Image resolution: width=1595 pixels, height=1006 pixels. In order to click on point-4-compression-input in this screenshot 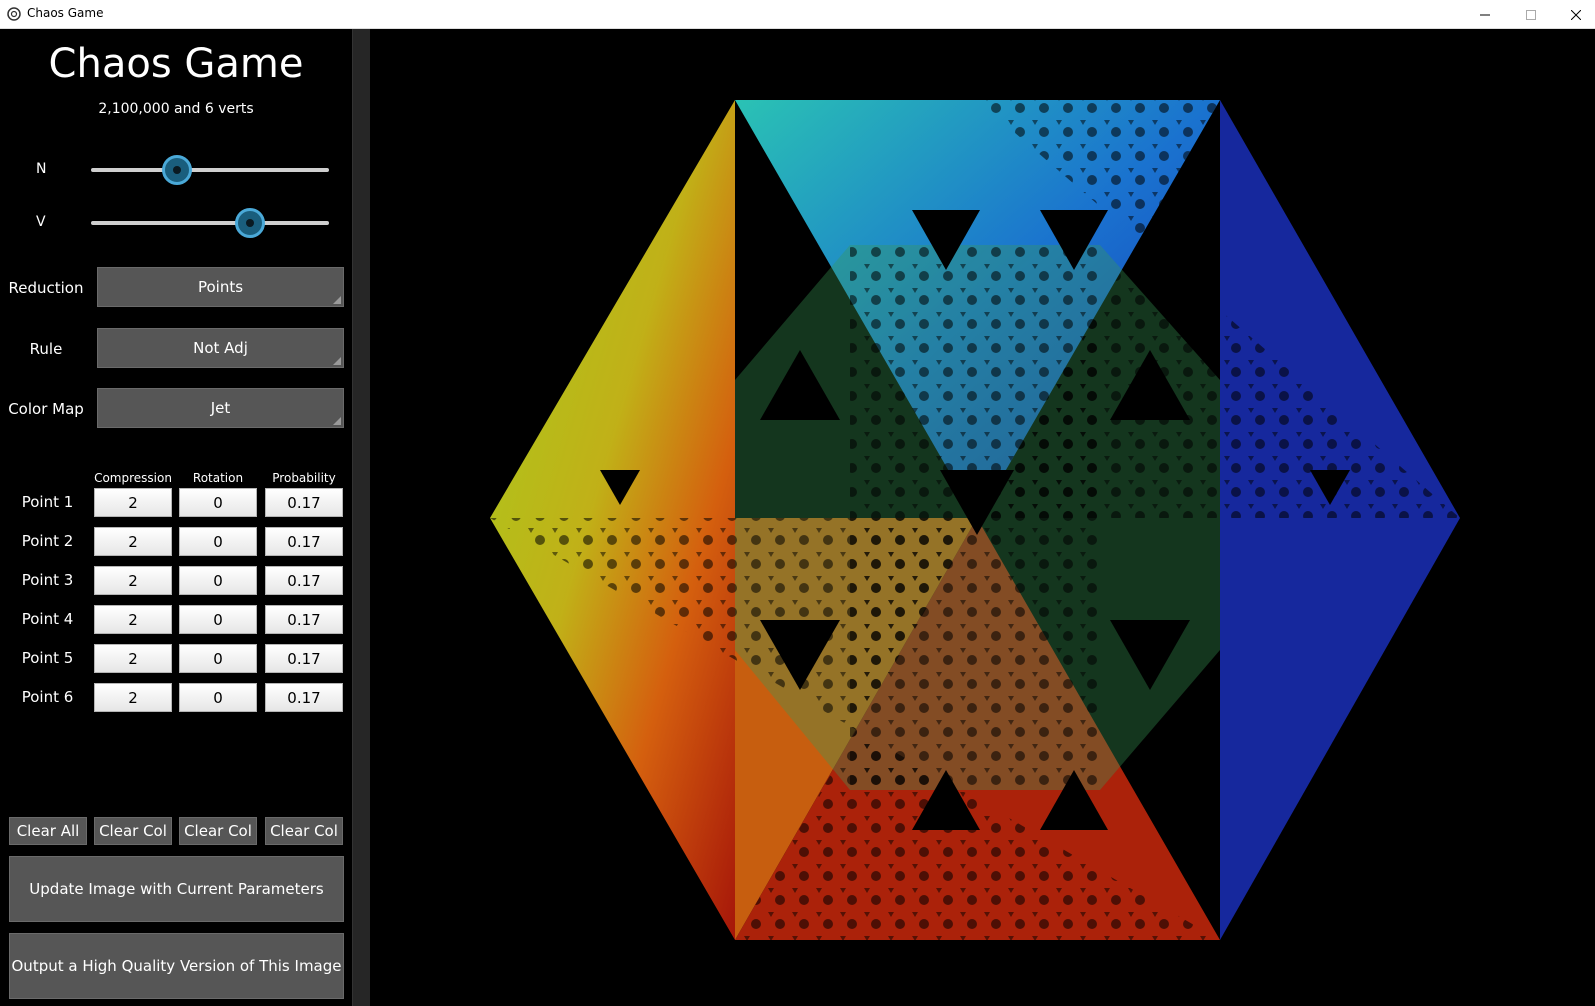, I will do `click(133, 619)`.